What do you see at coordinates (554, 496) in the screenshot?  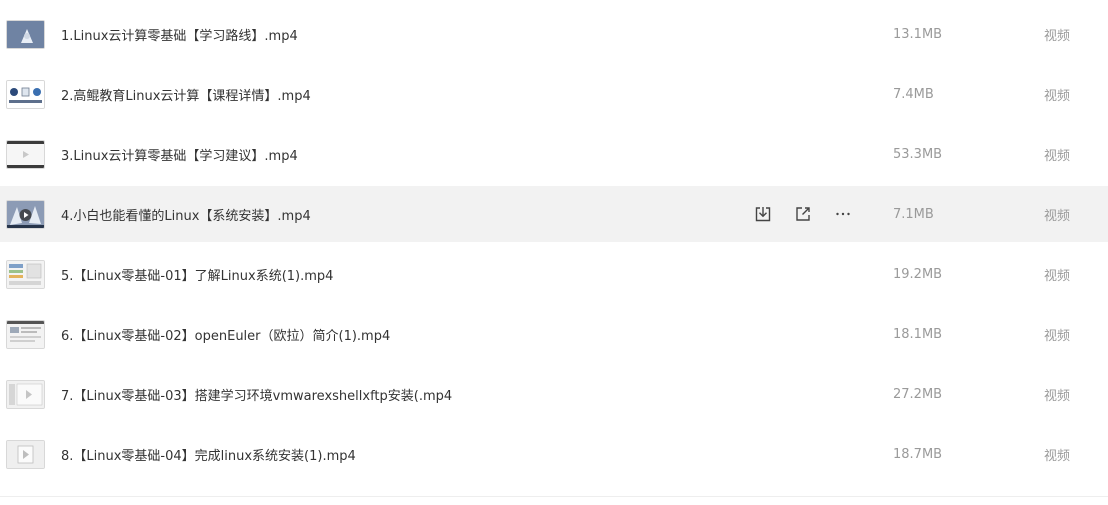 I see `list-divider` at bounding box center [554, 496].